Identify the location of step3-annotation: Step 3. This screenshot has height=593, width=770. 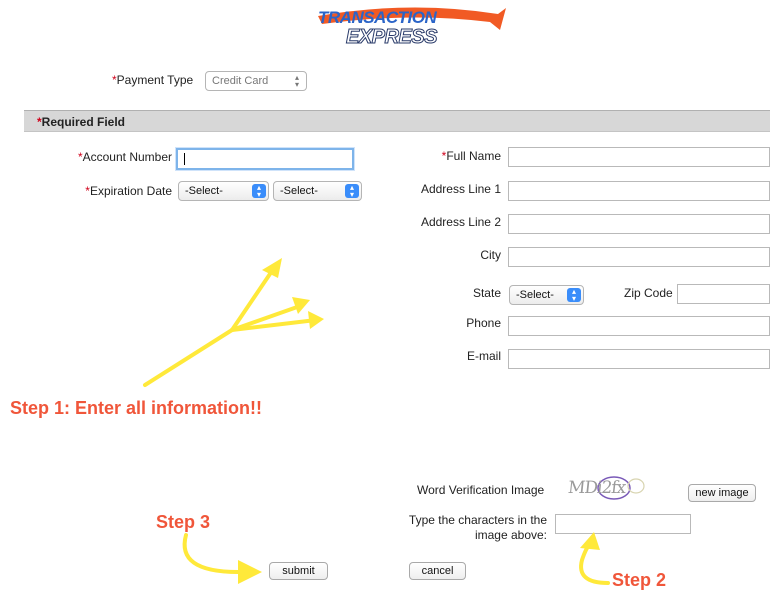
(183, 522).